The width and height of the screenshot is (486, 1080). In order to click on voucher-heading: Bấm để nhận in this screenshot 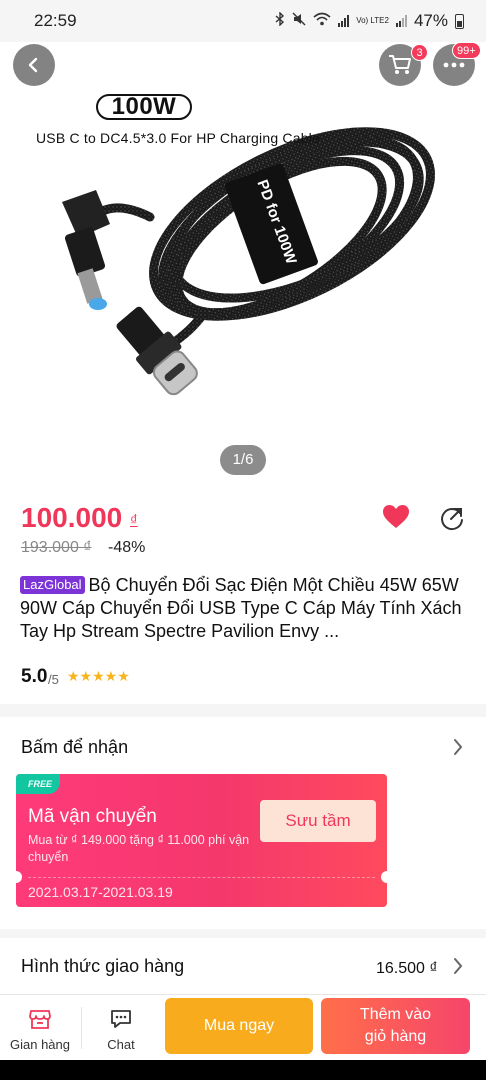, I will do `click(74, 747)`.